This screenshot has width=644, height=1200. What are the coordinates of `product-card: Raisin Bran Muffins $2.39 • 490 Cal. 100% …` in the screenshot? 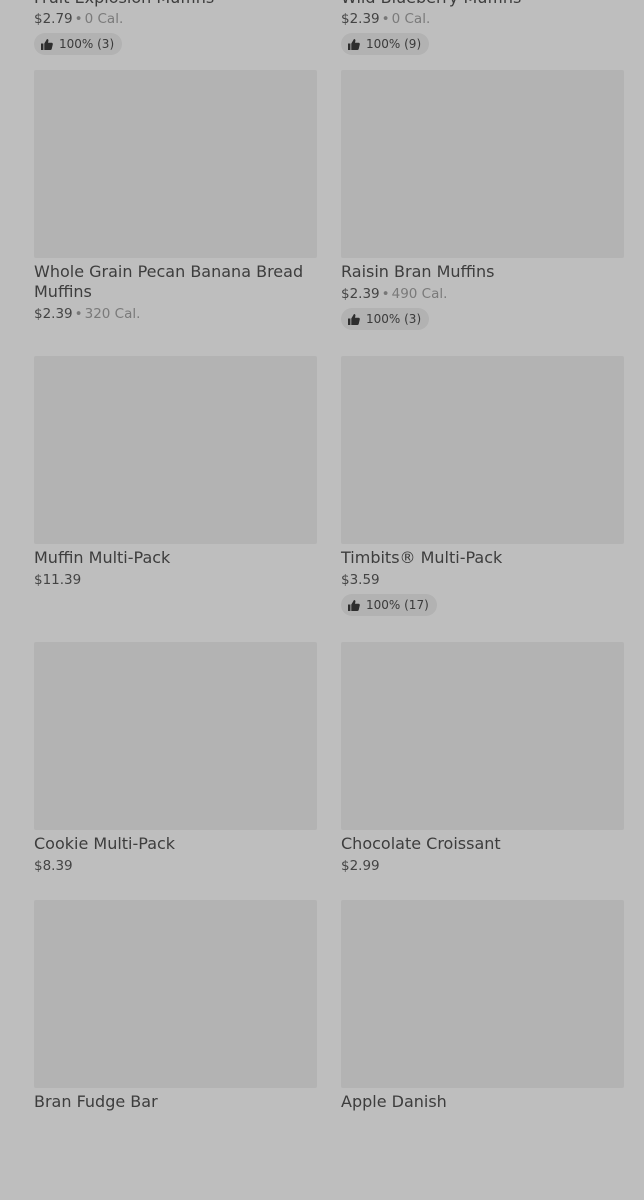 It's located at (482, 213).